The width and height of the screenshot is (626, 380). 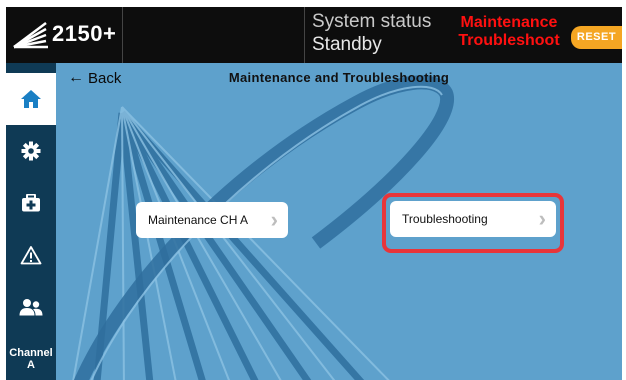 I want to click on troubleshooting-label: Troubleshooting, so click(x=445, y=219).